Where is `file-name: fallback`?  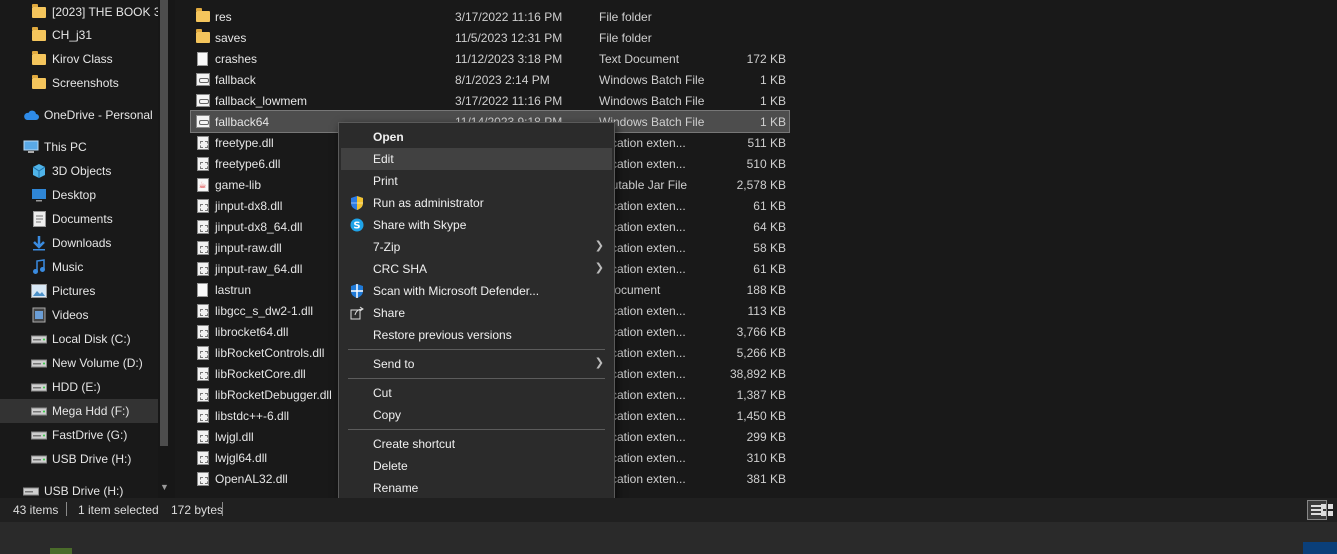 file-name: fallback is located at coordinates (235, 79).